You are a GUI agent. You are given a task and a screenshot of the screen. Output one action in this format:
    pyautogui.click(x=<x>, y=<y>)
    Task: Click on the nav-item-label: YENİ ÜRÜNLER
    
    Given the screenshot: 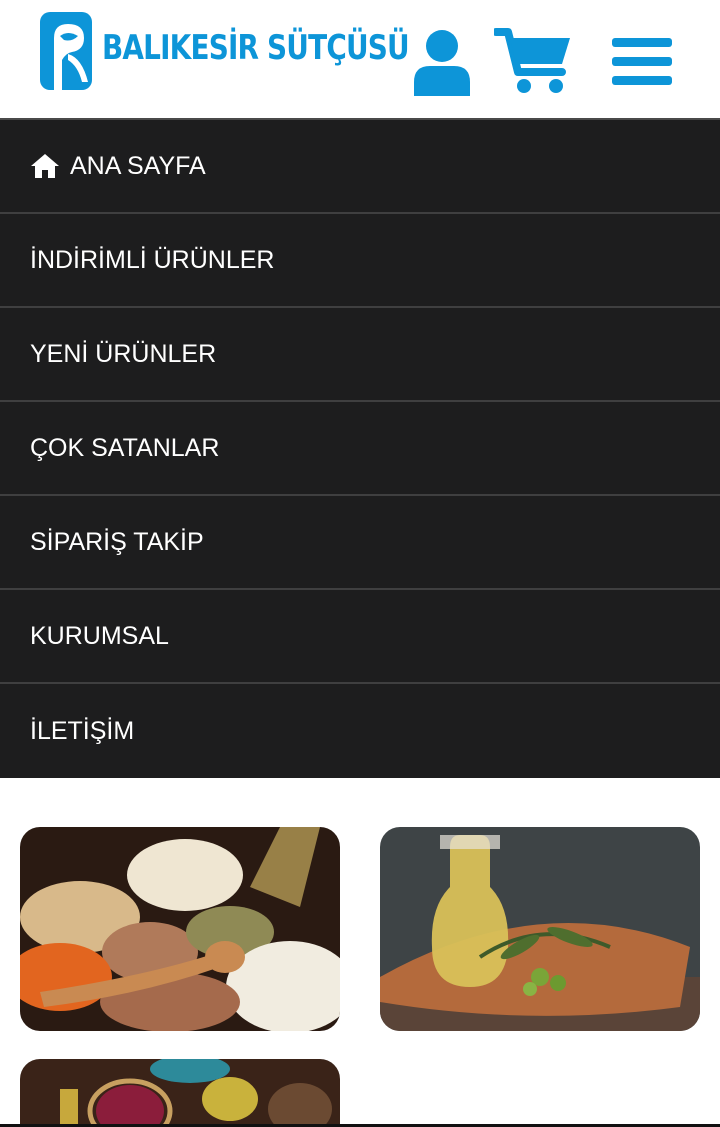 What is the action you would take?
    pyautogui.click(x=123, y=353)
    